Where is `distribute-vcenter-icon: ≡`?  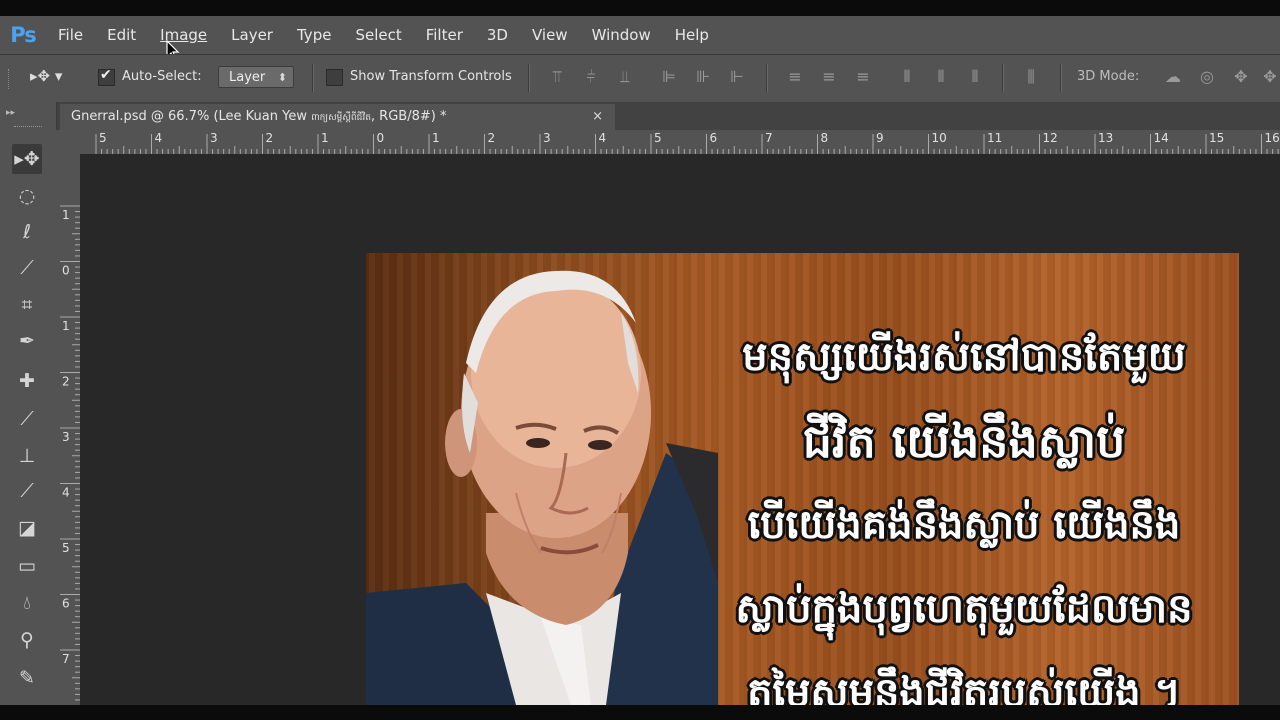
distribute-vcenter-icon: ≡ is located at coordinates (829, 77).